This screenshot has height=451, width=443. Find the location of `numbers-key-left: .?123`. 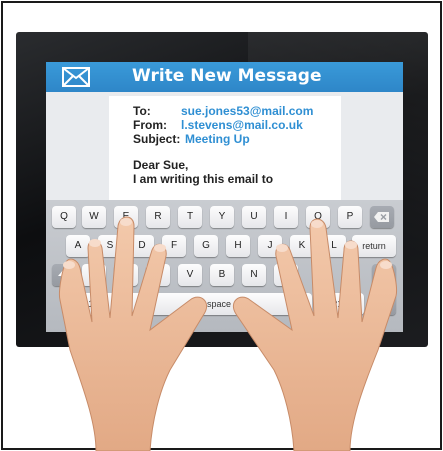

numbers-key-left: .?123 is located at coordinates (92, 304).